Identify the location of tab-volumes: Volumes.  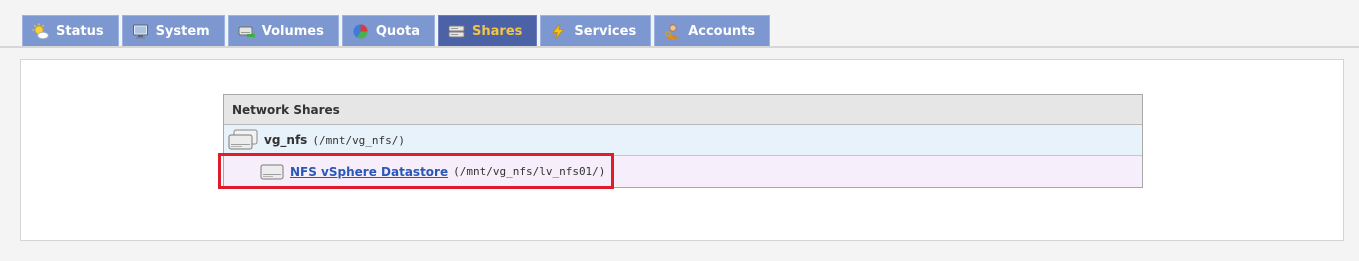
(283, 30).